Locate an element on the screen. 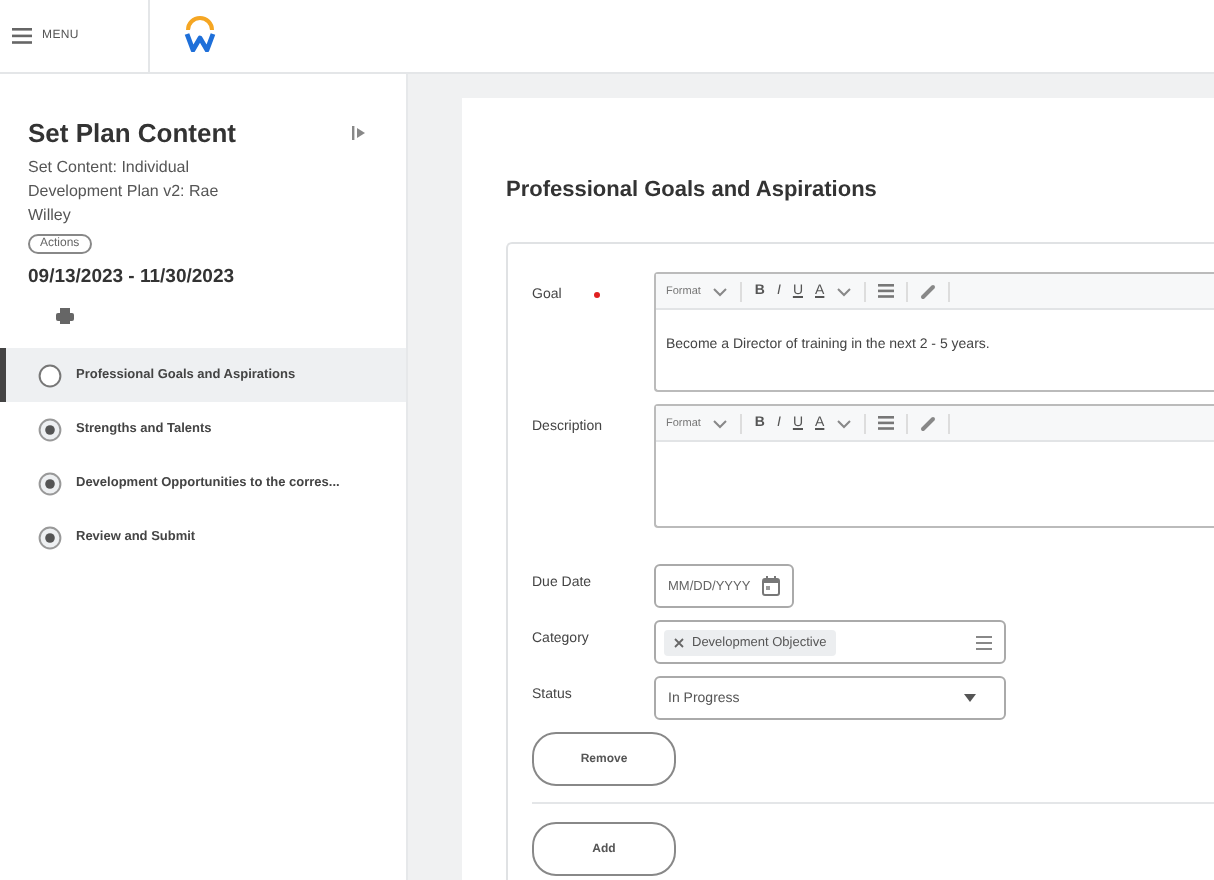  close-icon is located at coordinates (679, 642).